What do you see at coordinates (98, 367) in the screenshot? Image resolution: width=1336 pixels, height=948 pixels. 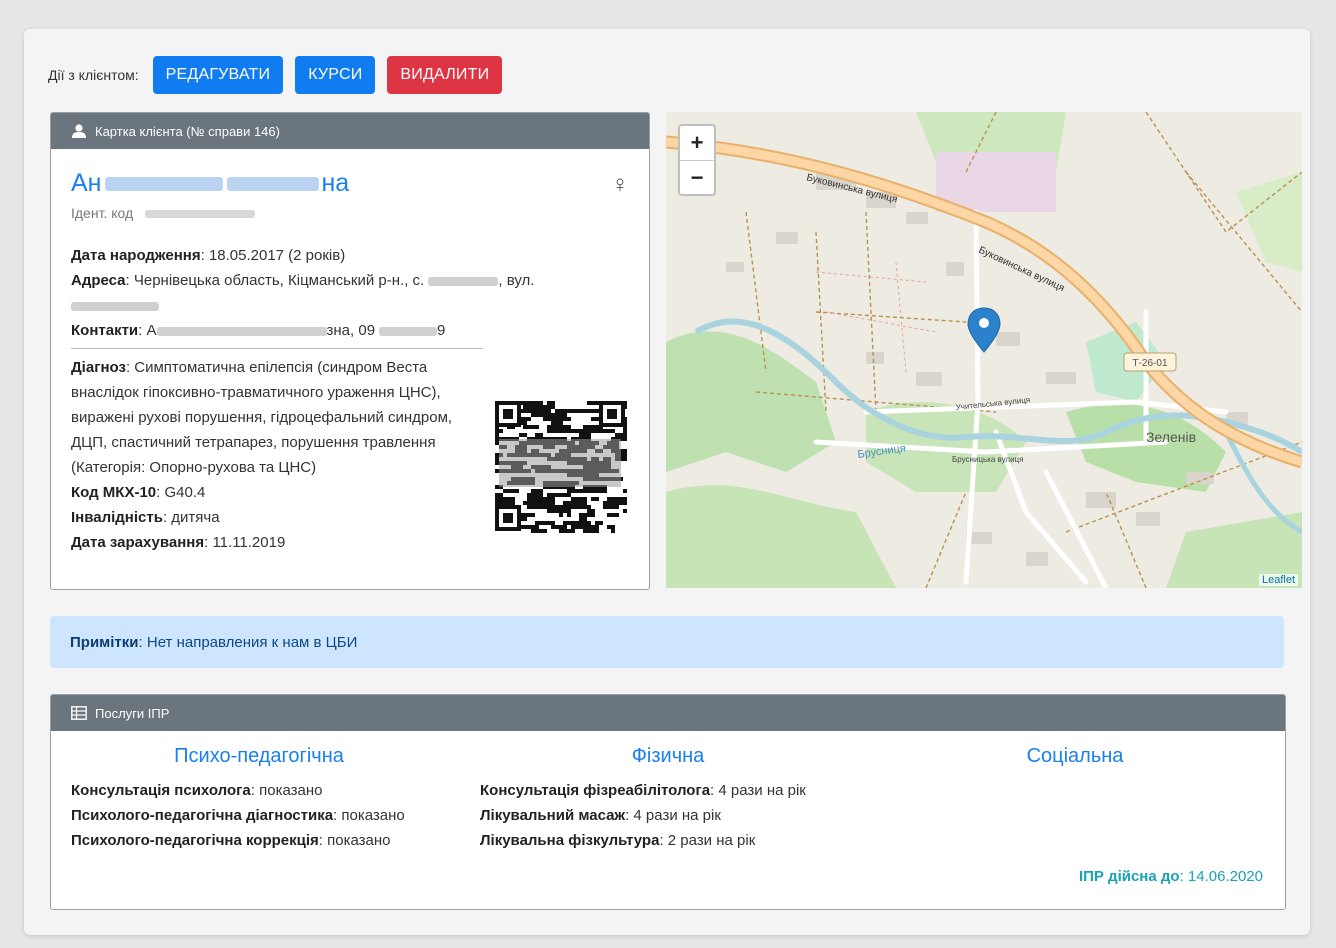 I see `diagnosis-label: Діагноз` at bounding box center [98, 367].